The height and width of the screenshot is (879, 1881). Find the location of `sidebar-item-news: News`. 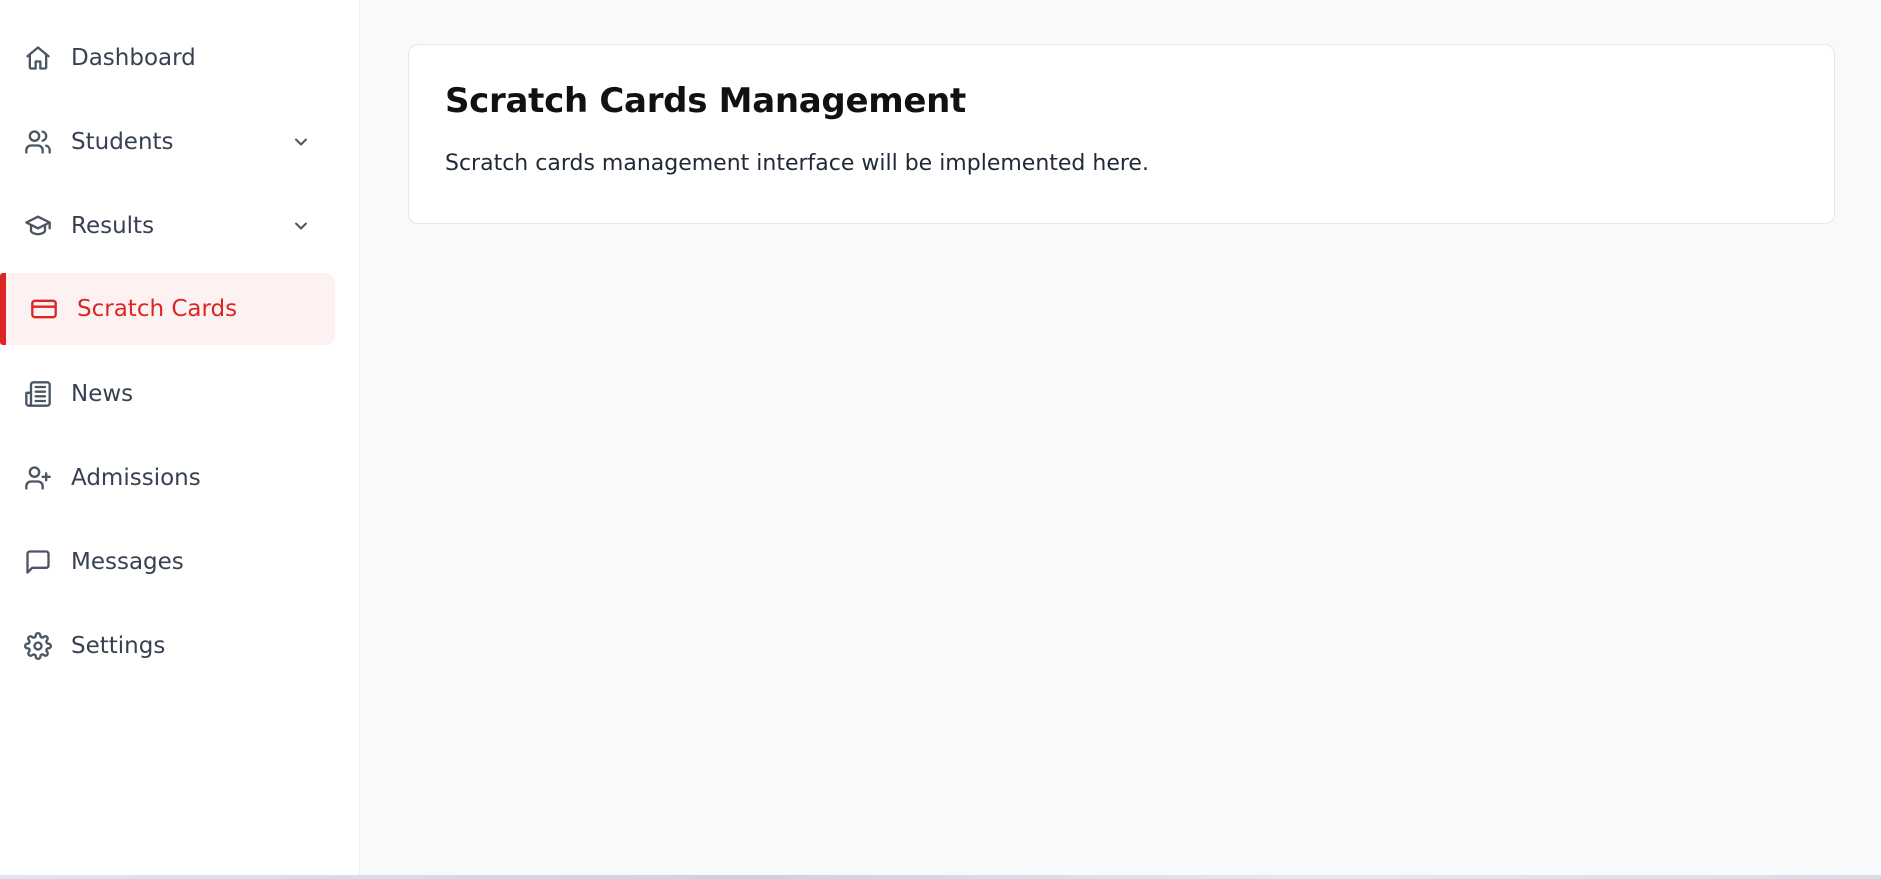

sidebar-item-news: News is located at coordinates (167, 394).